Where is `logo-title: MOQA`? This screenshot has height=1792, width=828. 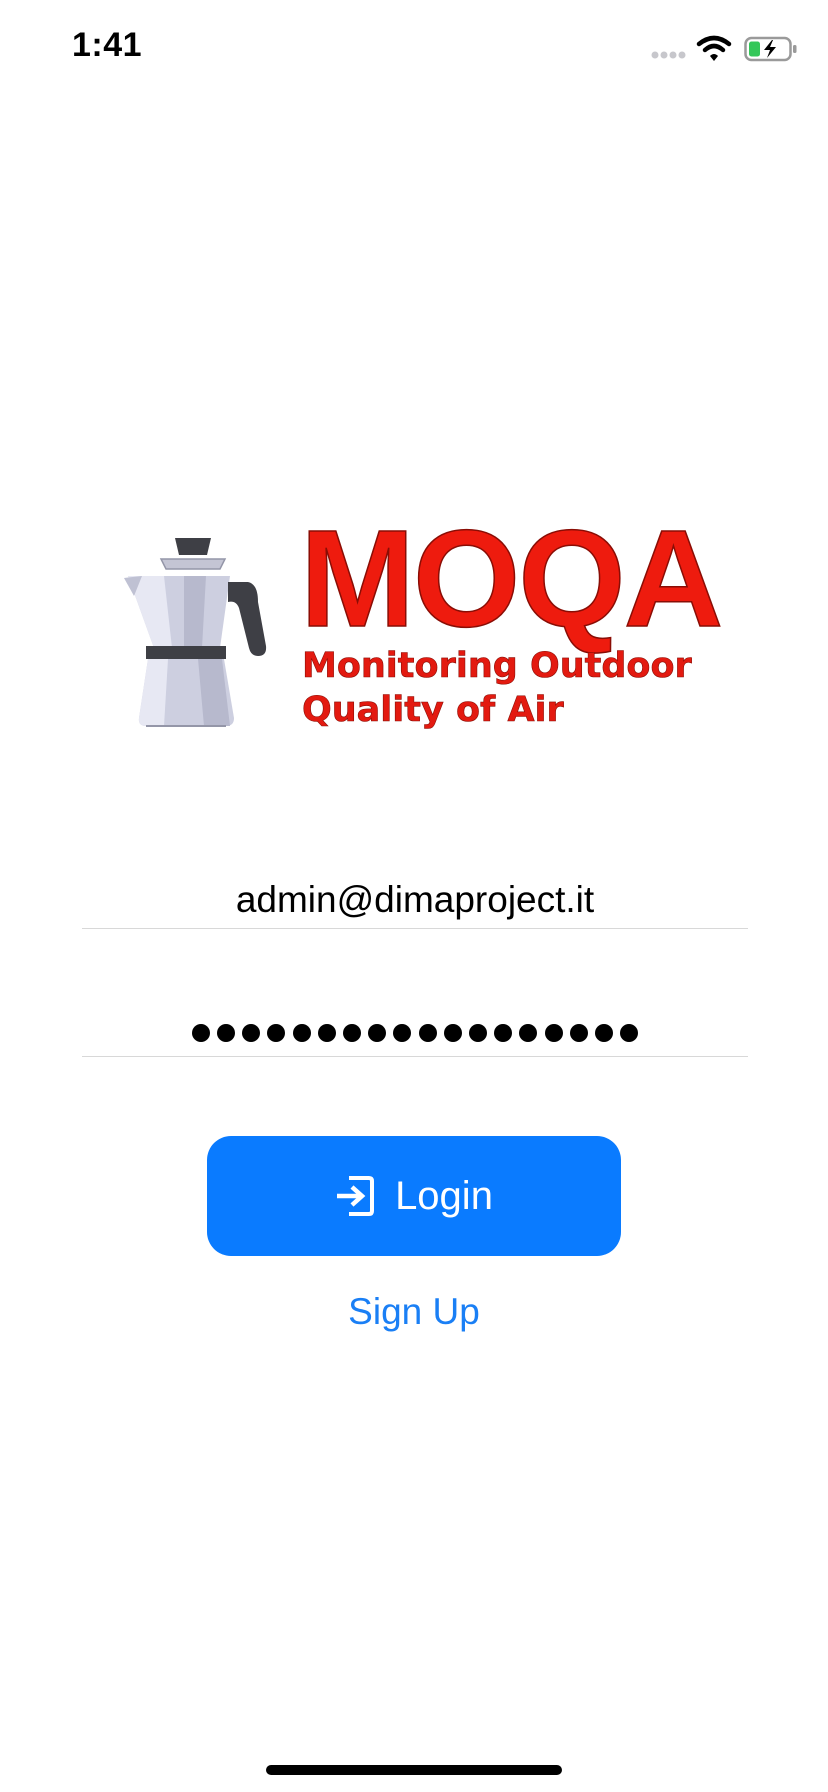 logo-title: MOQA is located at coordinates (511, 579).